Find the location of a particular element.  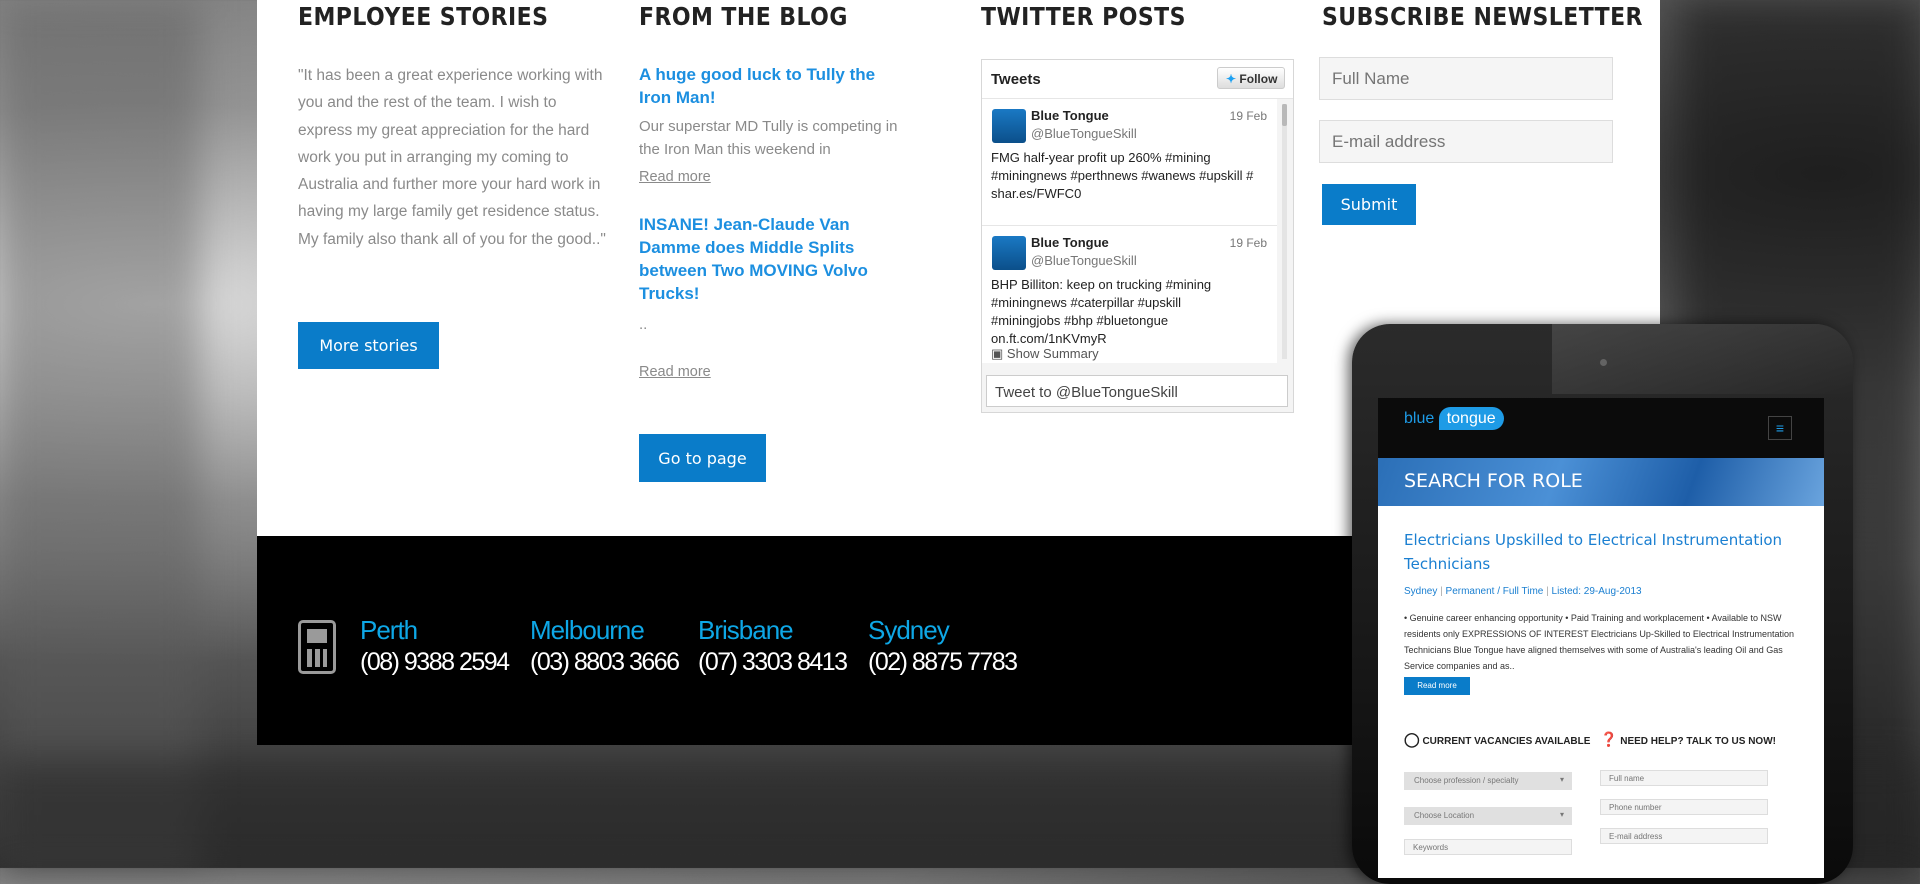

office-phone: (03) 8803 3666 is located at coordinates (605, 662).